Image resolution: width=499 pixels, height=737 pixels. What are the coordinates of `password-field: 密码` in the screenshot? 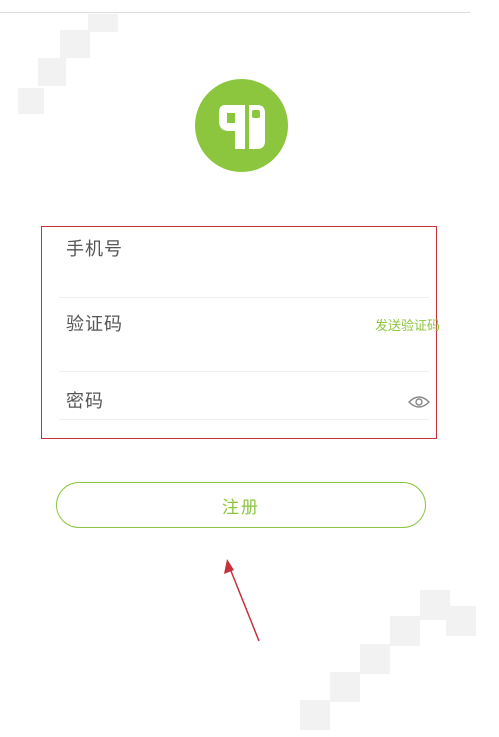 It's located at (85, 400).